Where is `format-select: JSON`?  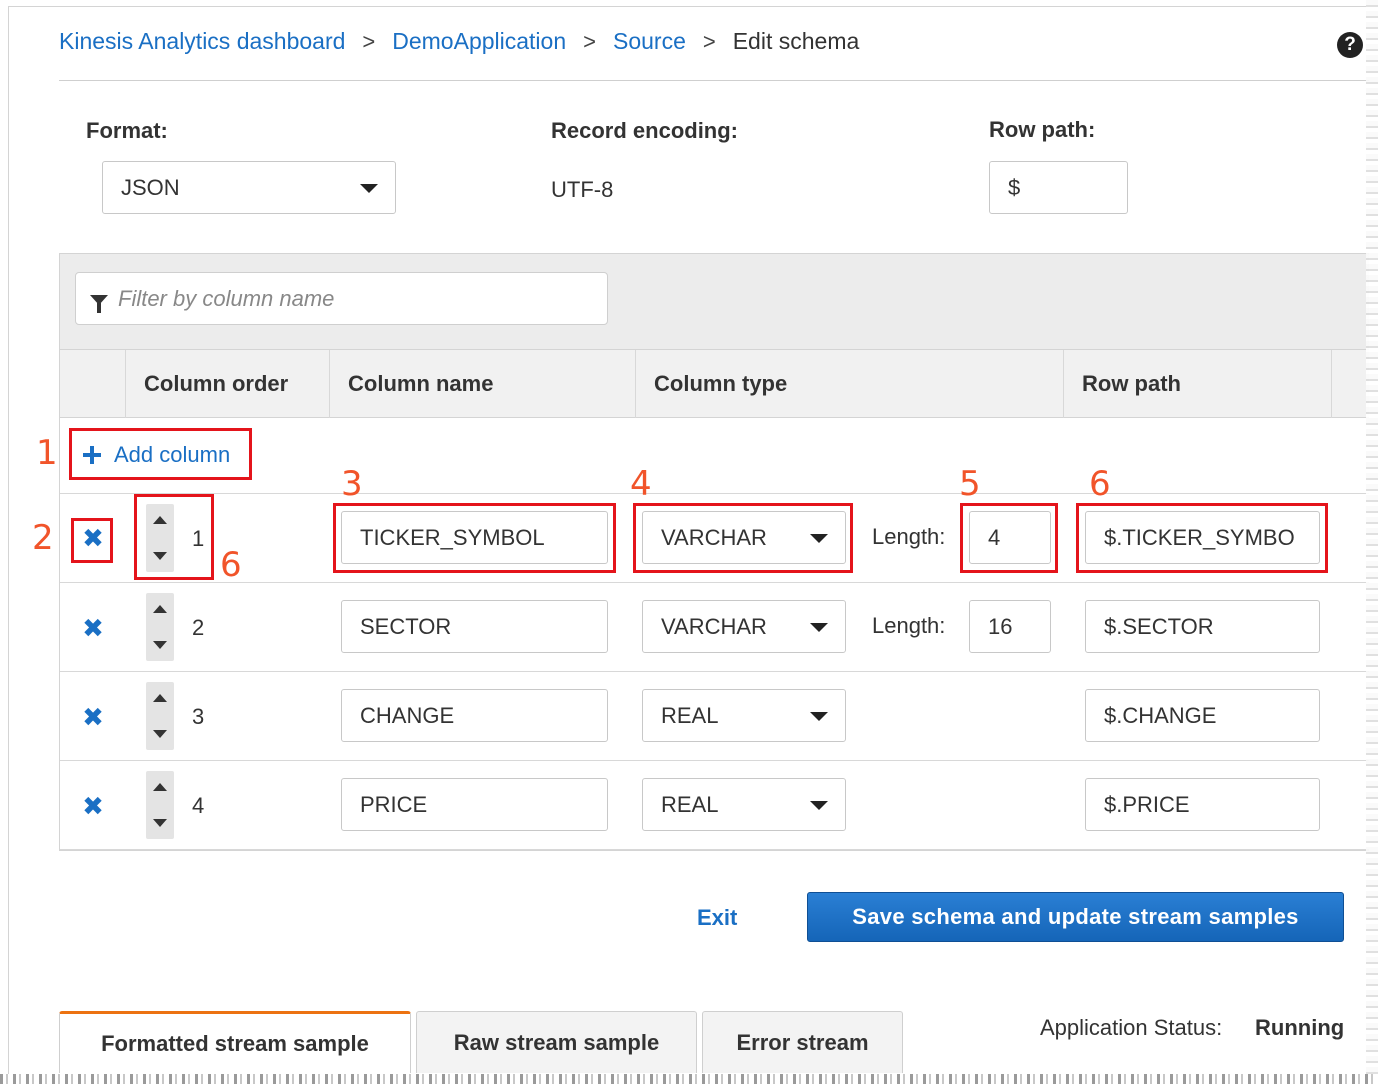 format-select: JSON is located at coordinates (249, 187).